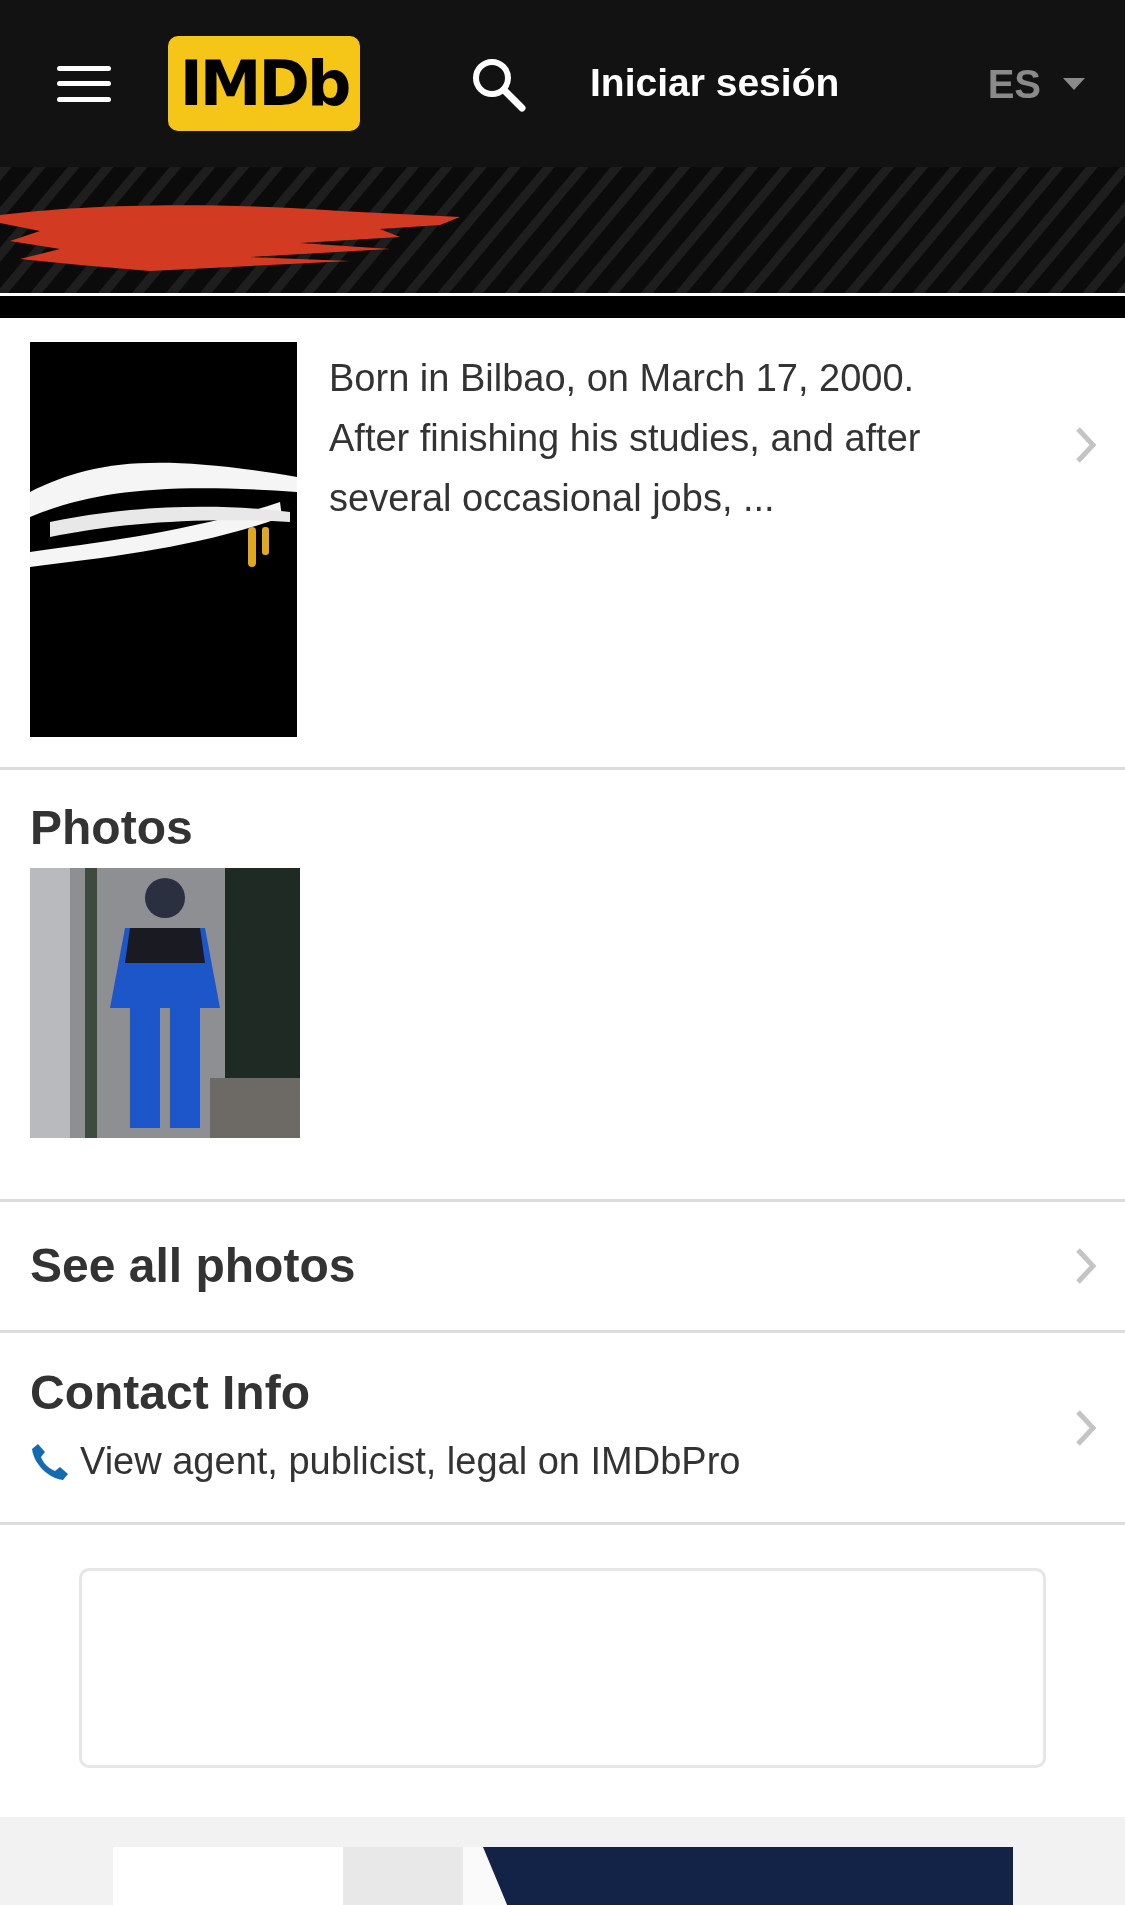 The height and width of the screenshot is (1905, 1125). I want to click on sign-in-link: Iniciar sesión, so click(715, 83).